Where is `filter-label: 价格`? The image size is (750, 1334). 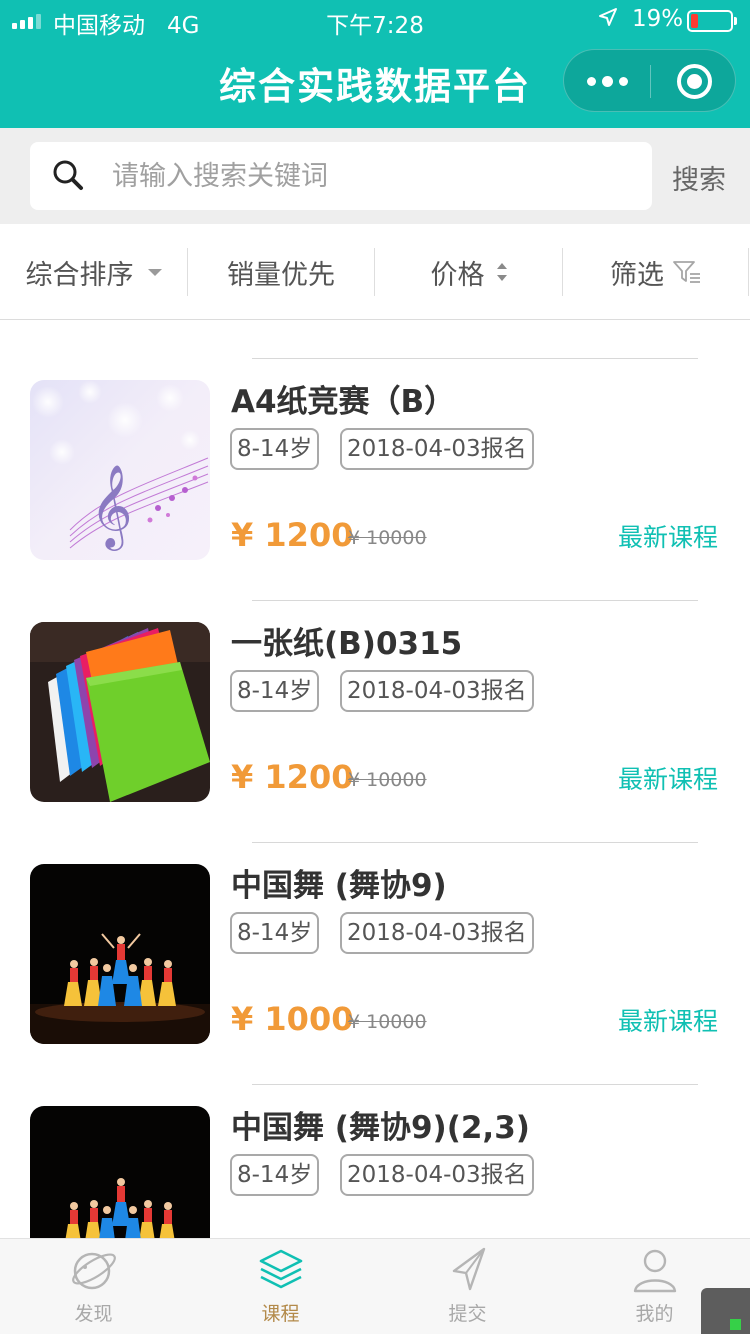
filter-label: 价格 is located at coordinates (457, 275).